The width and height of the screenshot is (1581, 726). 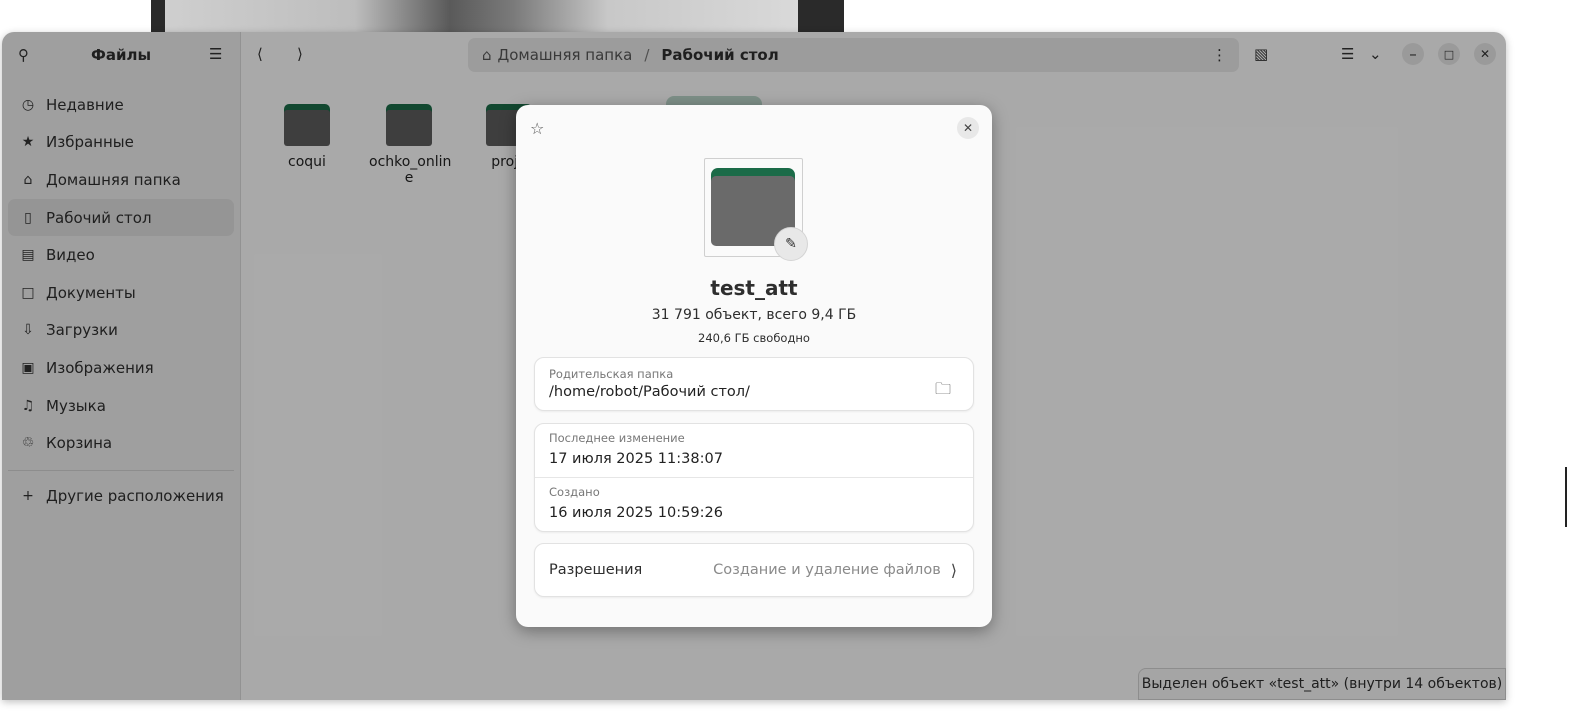 I want to click on modified-label: Последнее изменение, so click(x=617, y=438).